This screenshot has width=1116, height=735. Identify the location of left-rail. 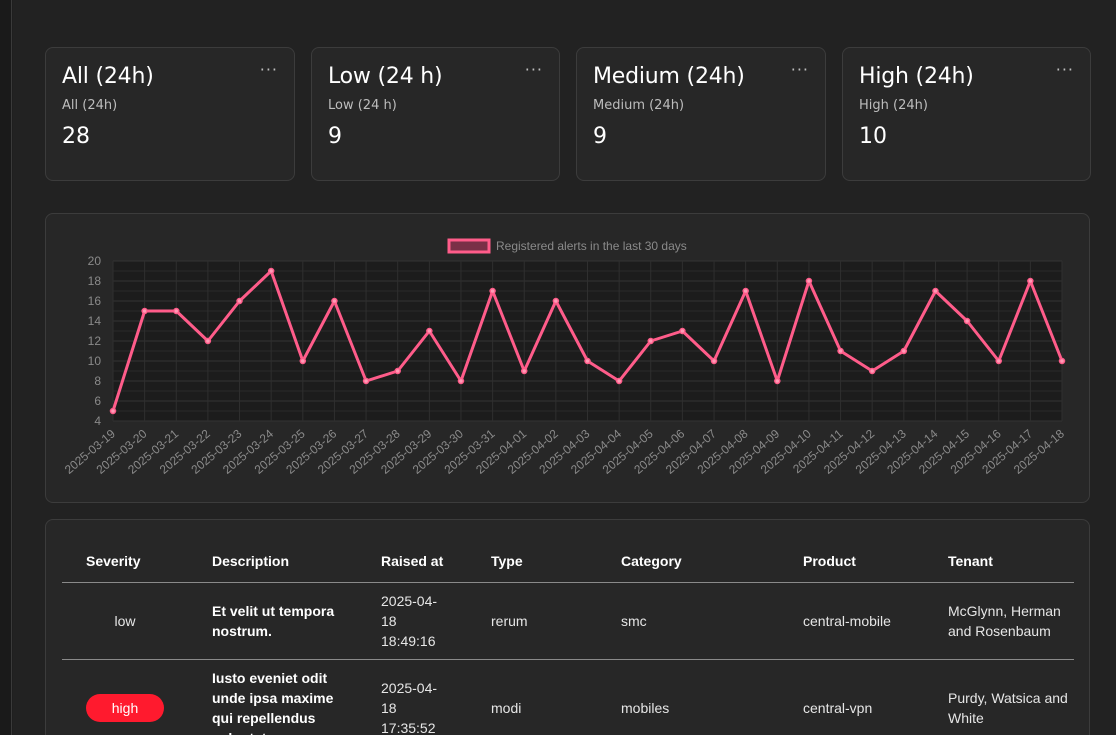
(6, 367).